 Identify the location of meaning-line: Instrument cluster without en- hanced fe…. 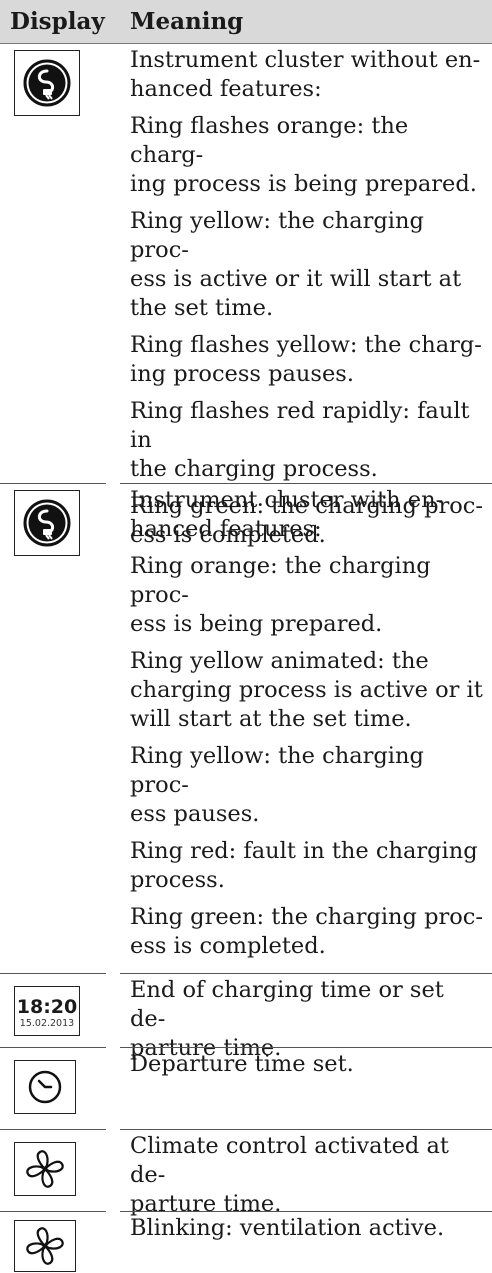
(305, 74).